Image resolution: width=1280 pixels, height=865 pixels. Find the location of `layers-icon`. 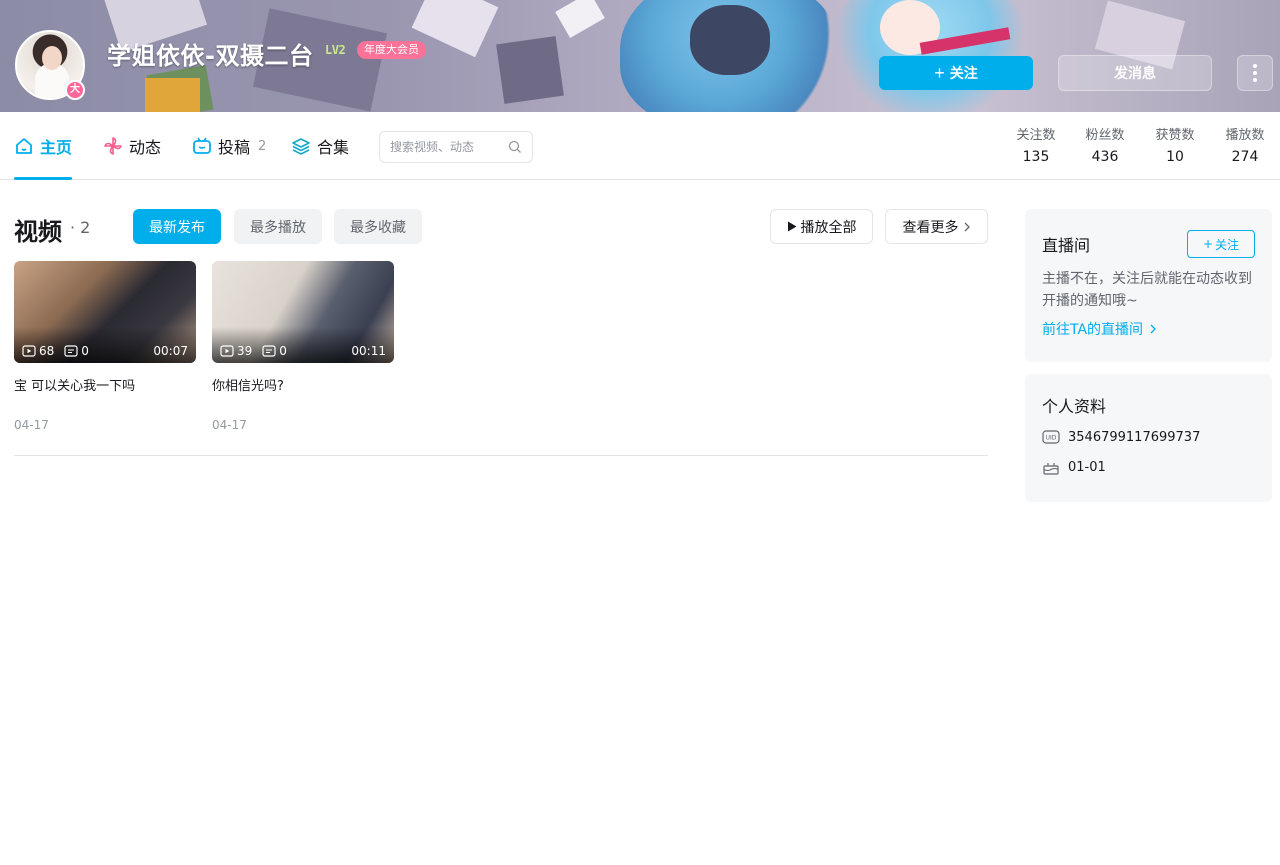

layers-icon is located at coordinates (301, 146).